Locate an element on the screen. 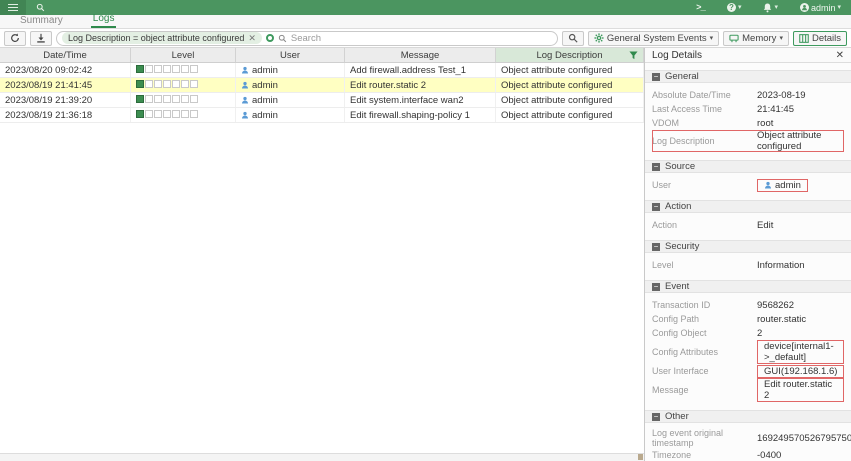 Image resolution: width=851 pixels, height=461 pixels. help-icon: ? is located at coordinates (731, 7).